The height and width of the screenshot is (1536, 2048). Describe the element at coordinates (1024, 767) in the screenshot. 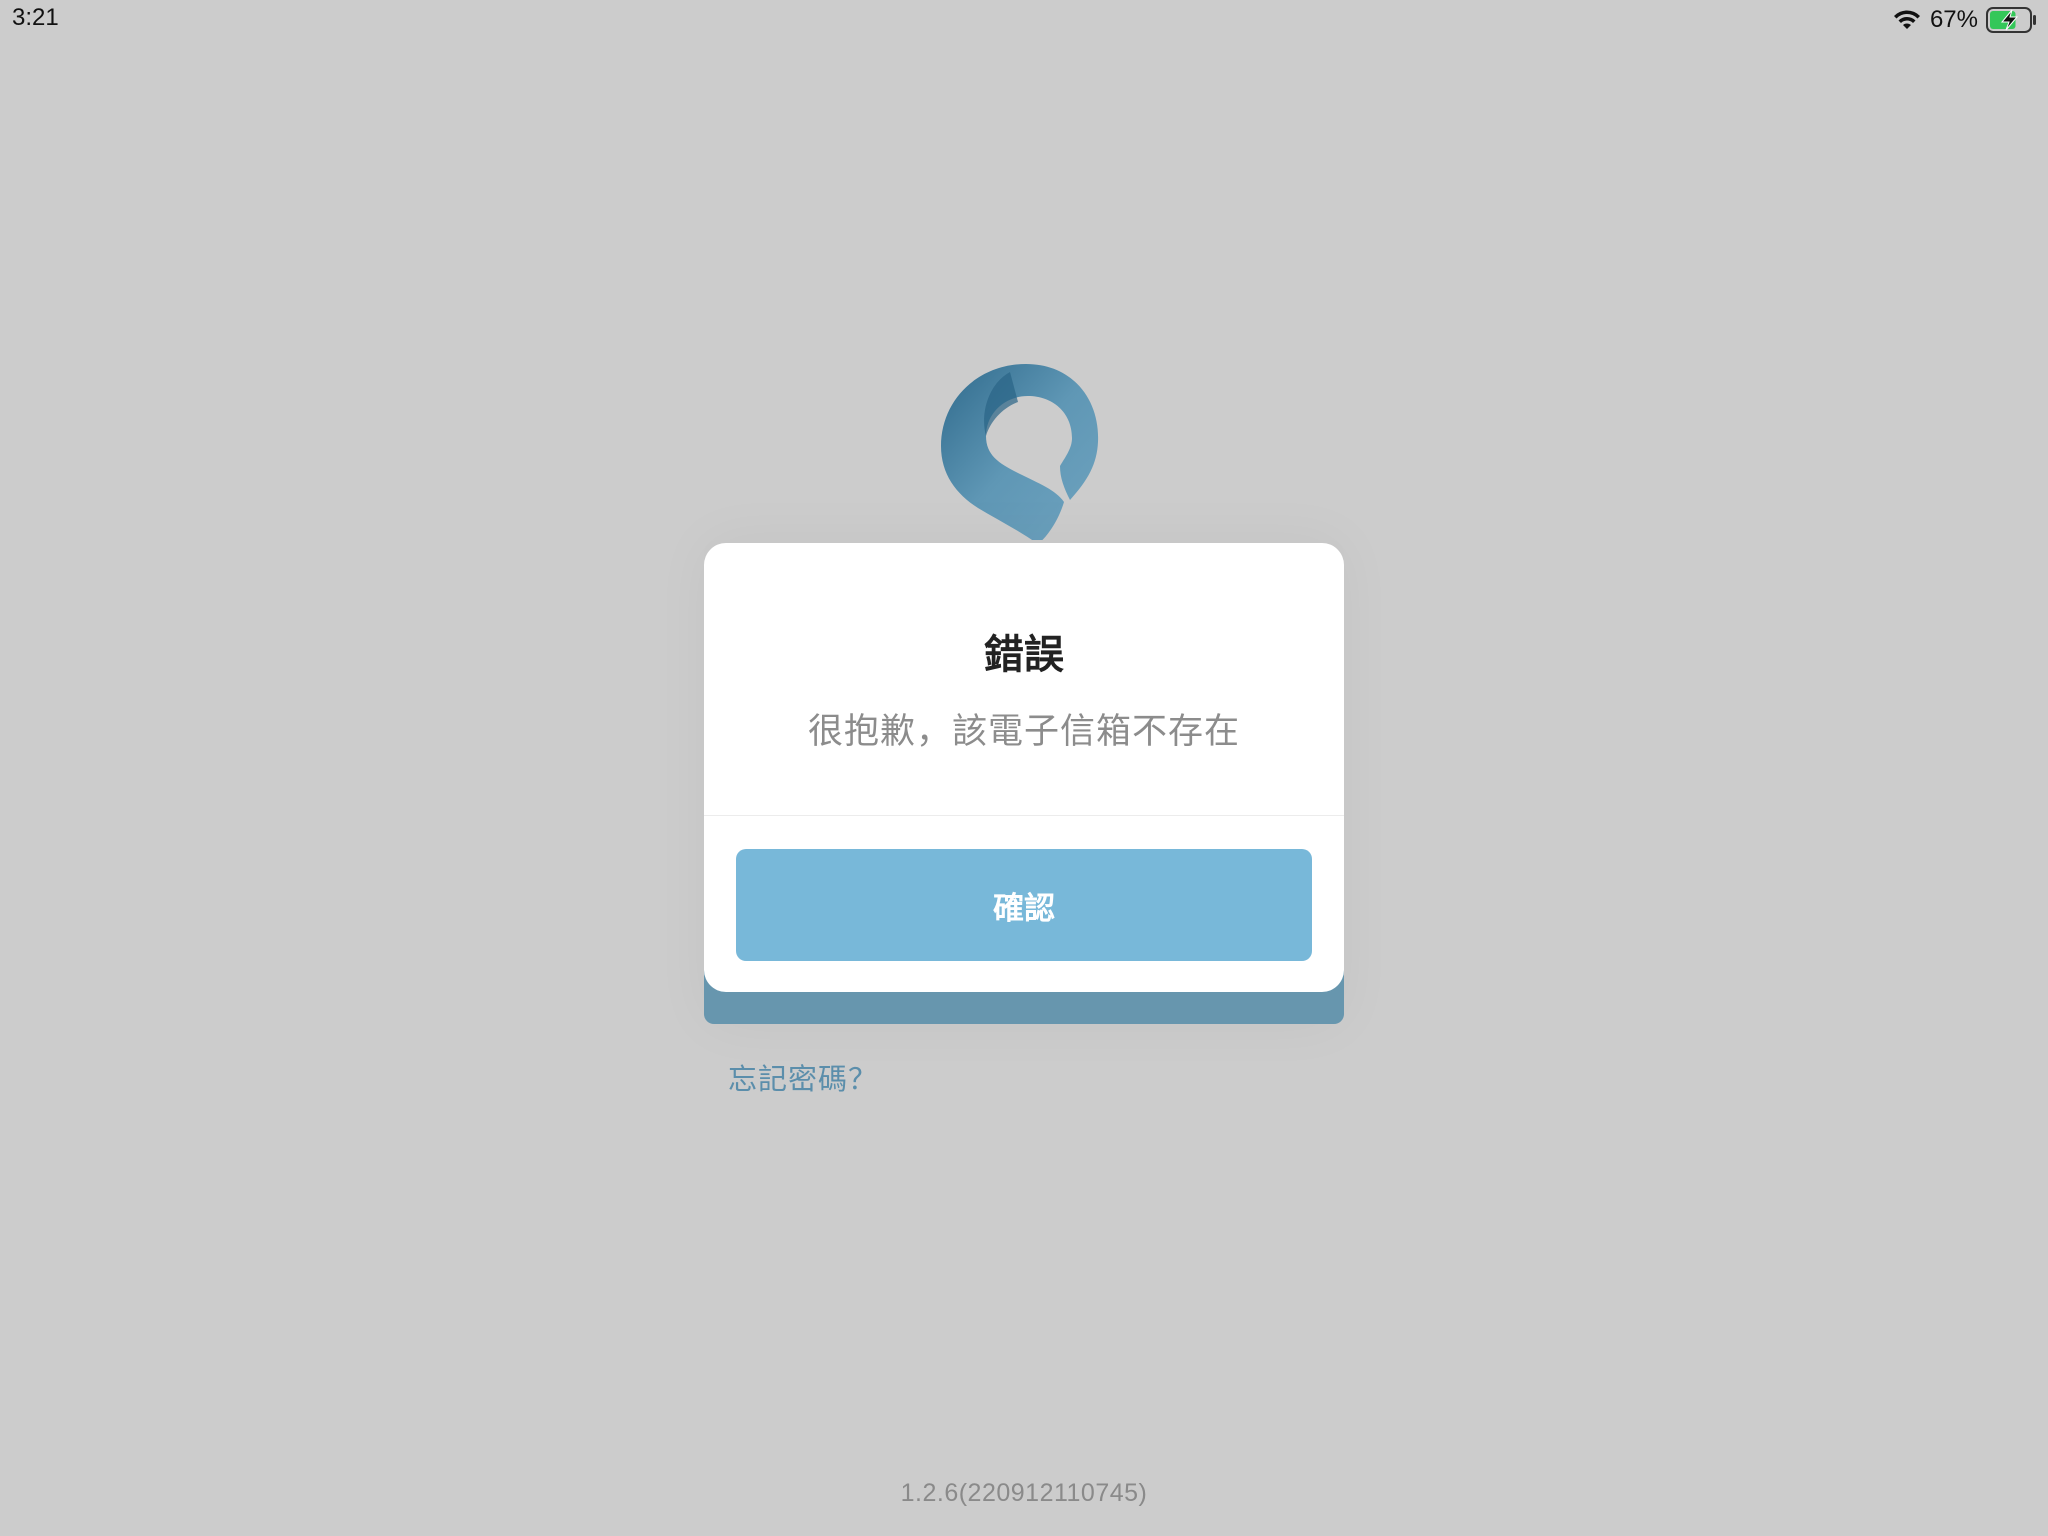

I see `error-dialog: 錯誤 很抱歉，該電子信箱不存在 確認` at that location.